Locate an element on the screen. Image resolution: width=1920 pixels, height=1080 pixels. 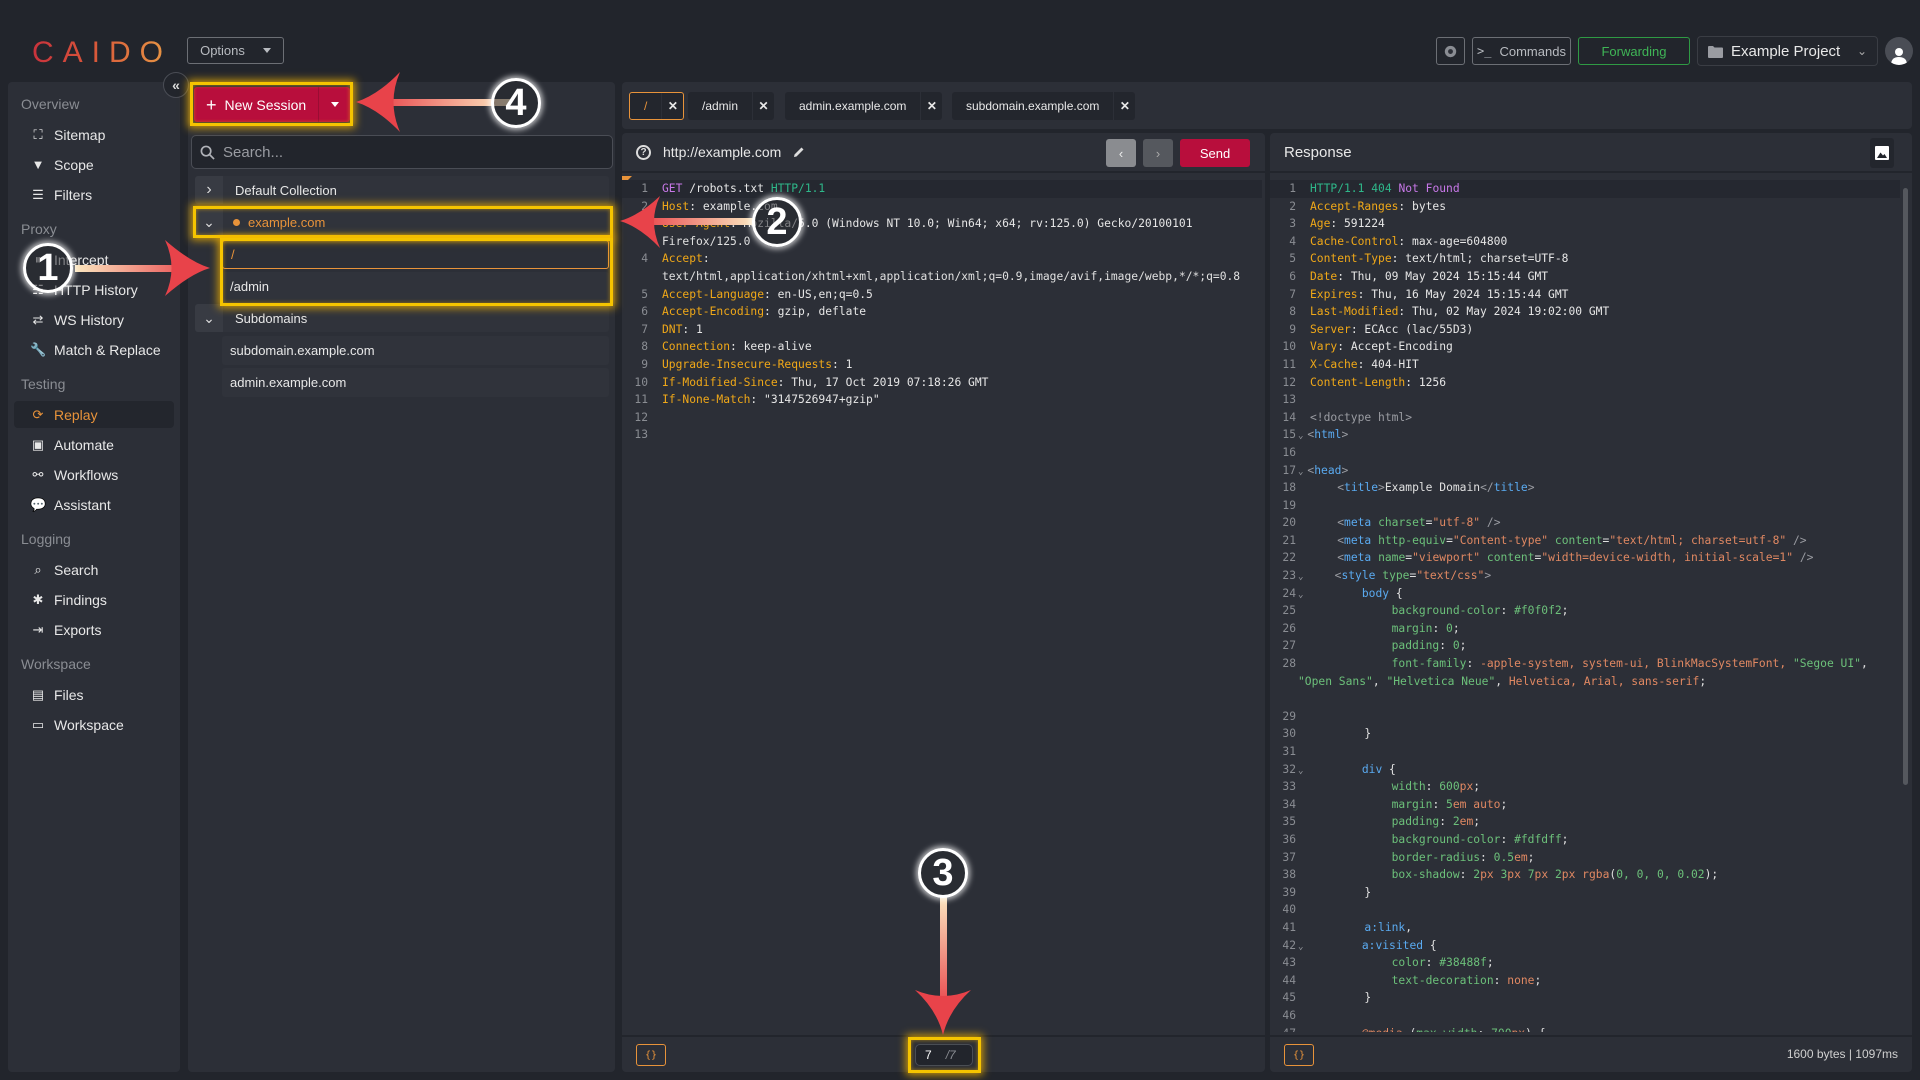
line-number: 14 is located at coordinates (1289, 417).